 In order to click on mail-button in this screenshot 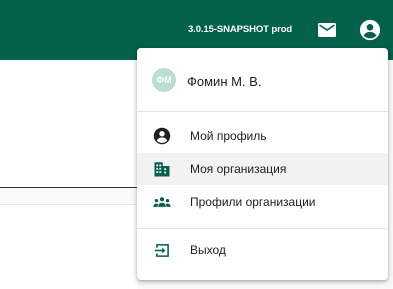, I will do `click(327, 30)`.